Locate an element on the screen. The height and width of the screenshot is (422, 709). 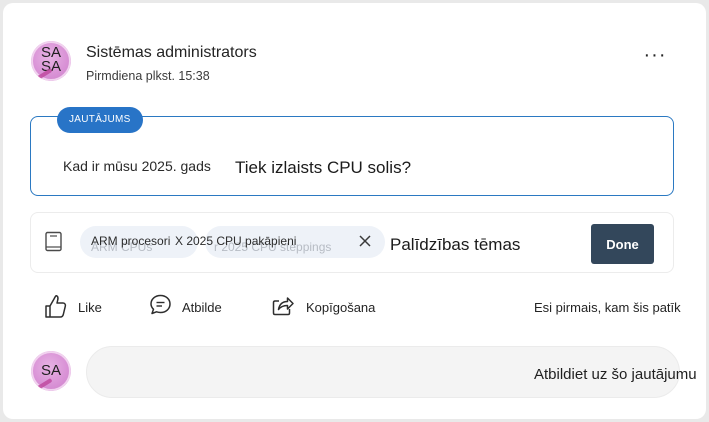
current-user-avatar: SA is located at coordinates (51, 371).